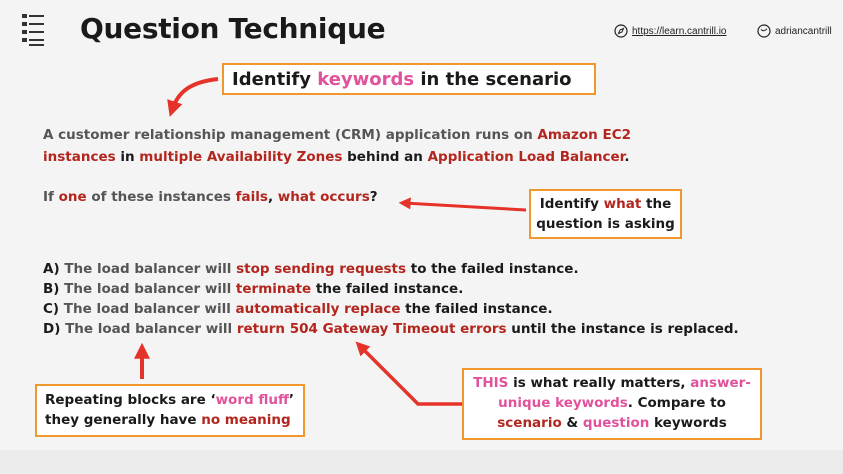 This screenshot has height=474, width=843. What do you see at coordinates (193, 97) in the screenshot?
I see `keywords-arrow` at bounding box center [193, 97].